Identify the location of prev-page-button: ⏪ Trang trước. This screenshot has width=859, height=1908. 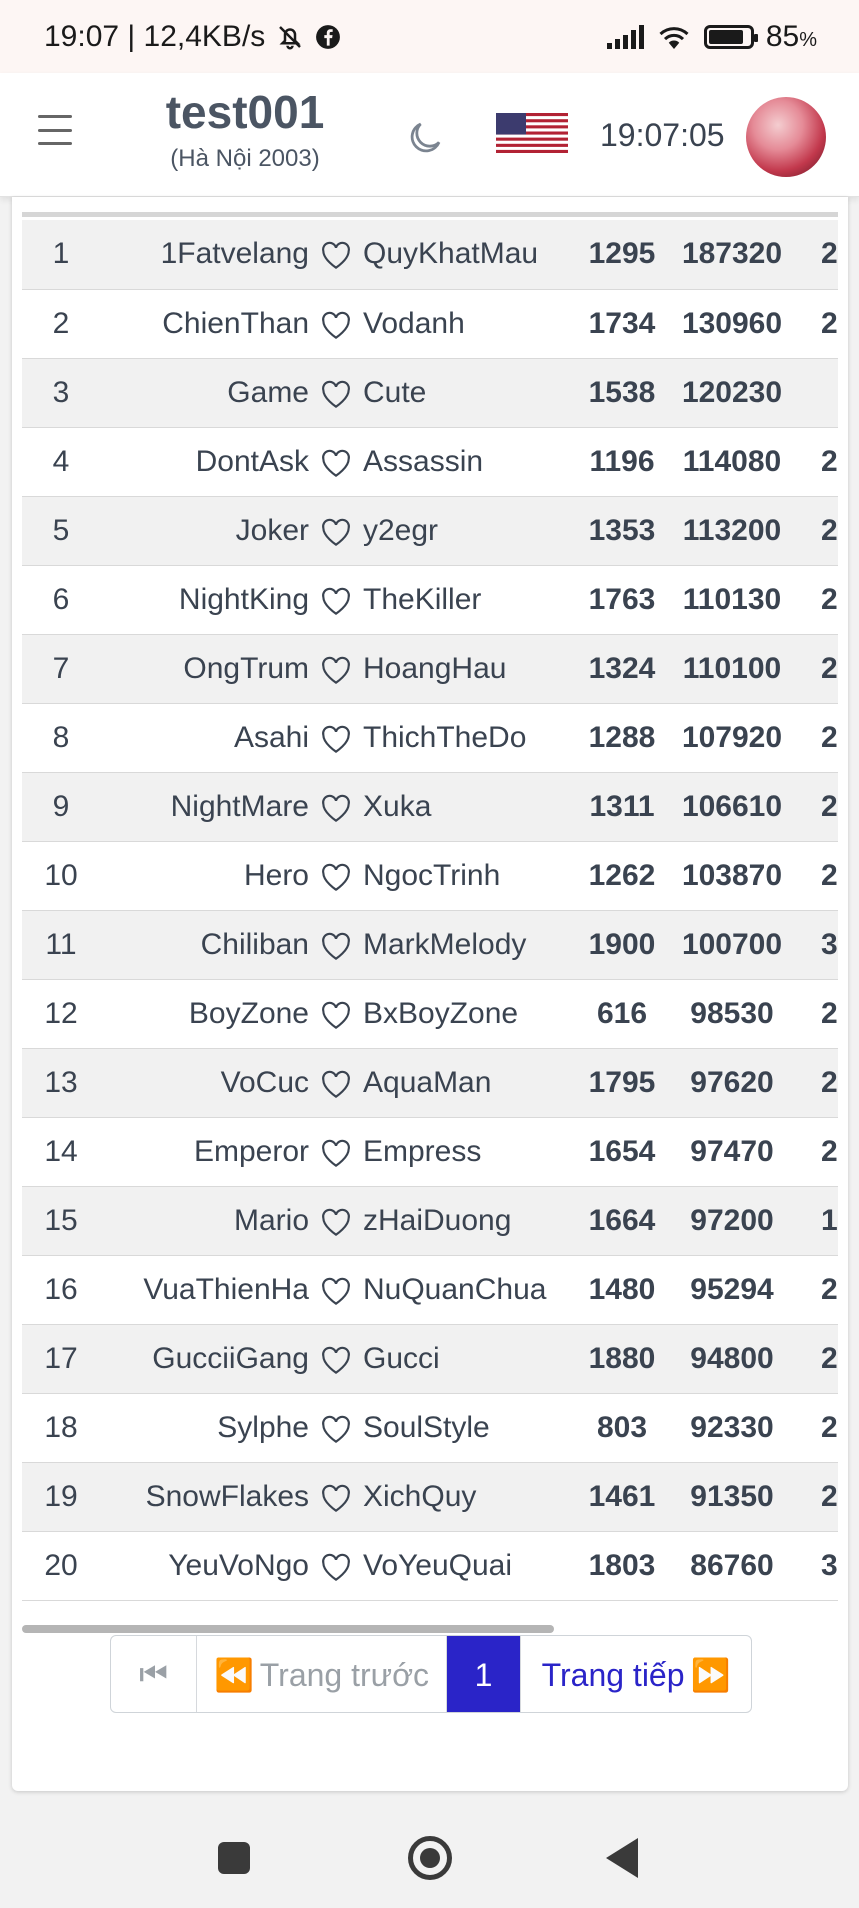
(322, 1674).